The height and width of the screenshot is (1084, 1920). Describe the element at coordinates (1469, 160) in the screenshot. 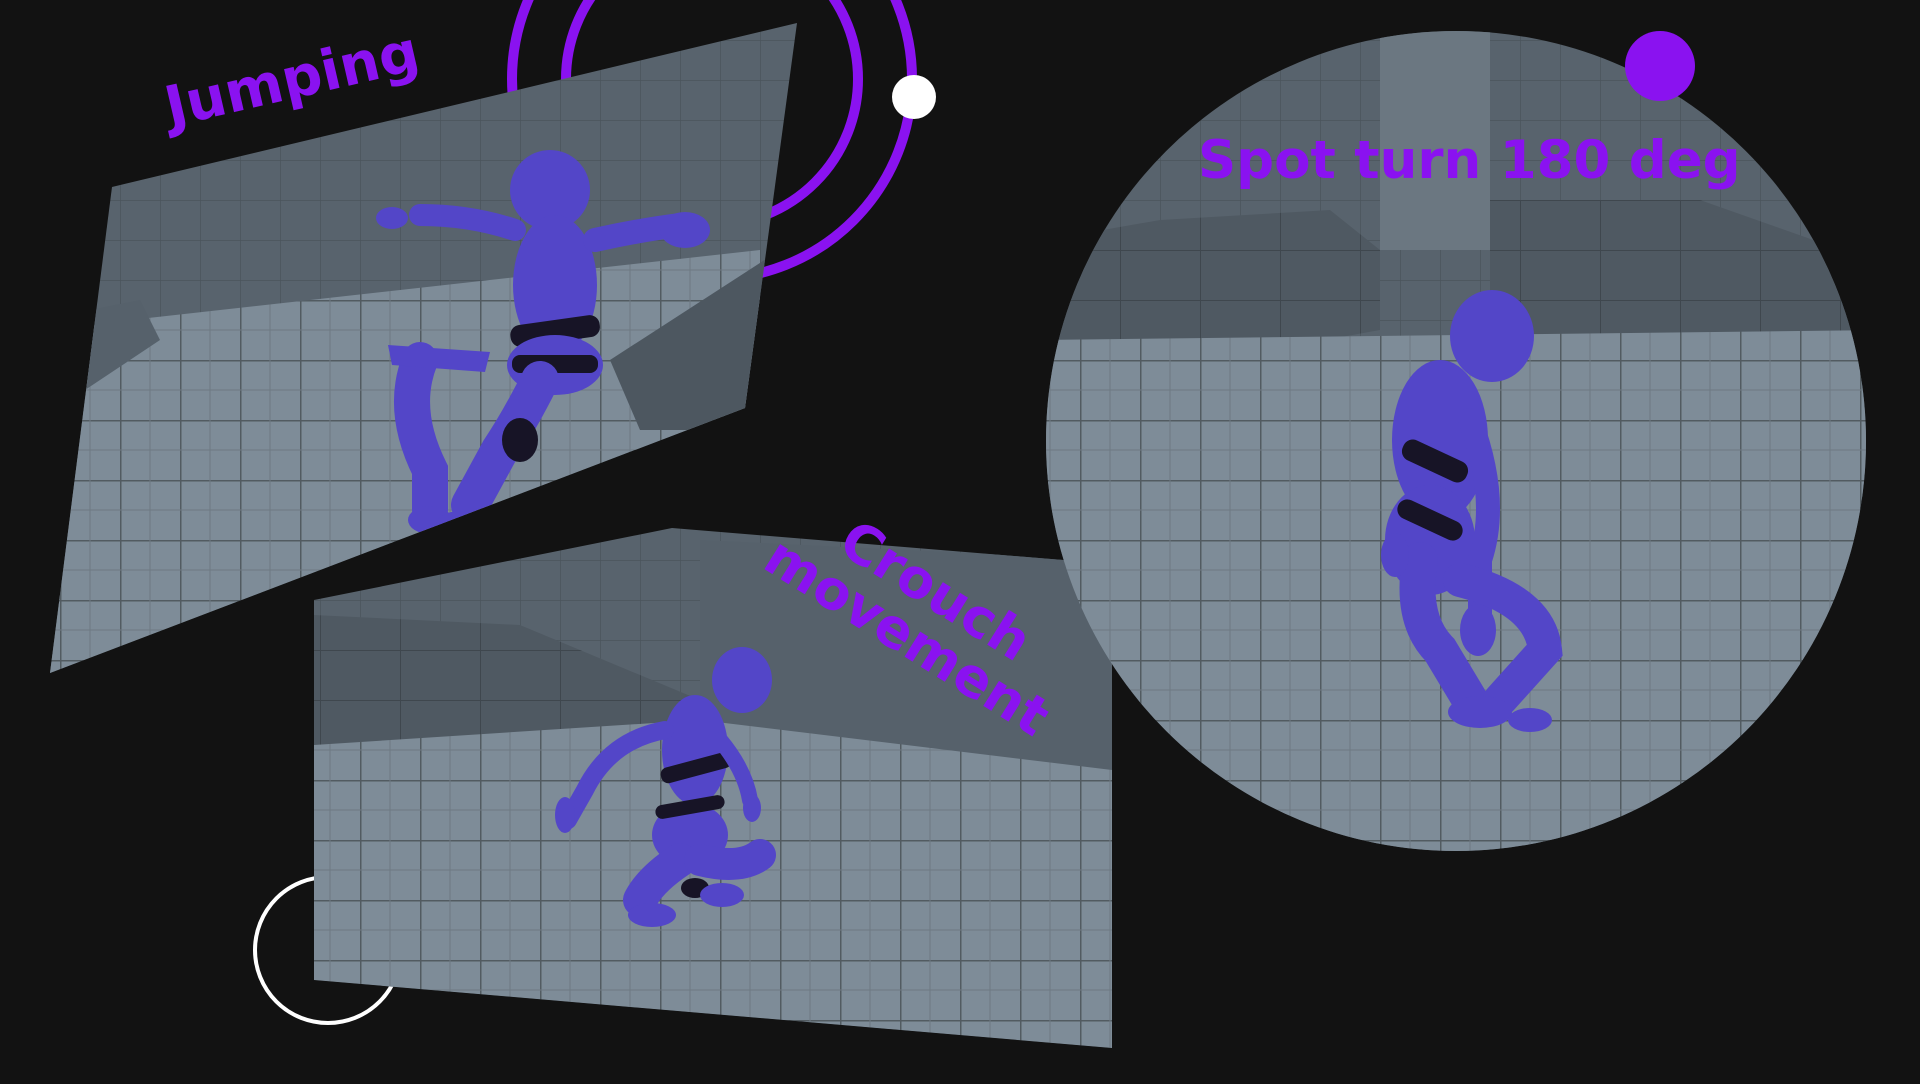

I see `spot-turn-label: Spot turn 180 deg` at that location.